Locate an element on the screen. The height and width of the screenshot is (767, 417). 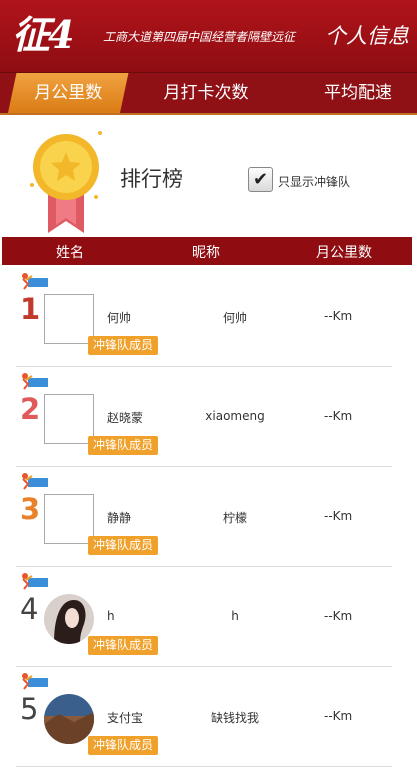
app-logo: 征4 is located at coordinates (43, 34).